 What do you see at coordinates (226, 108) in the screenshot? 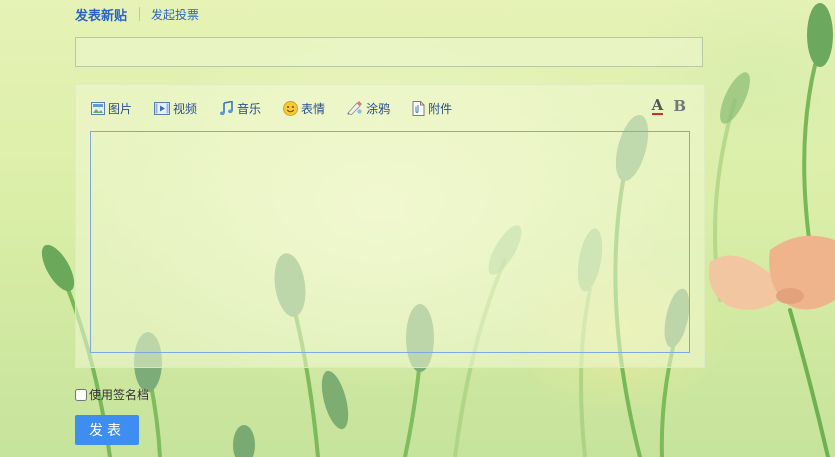
I see `music-icon` at bounding box center [226, 108].